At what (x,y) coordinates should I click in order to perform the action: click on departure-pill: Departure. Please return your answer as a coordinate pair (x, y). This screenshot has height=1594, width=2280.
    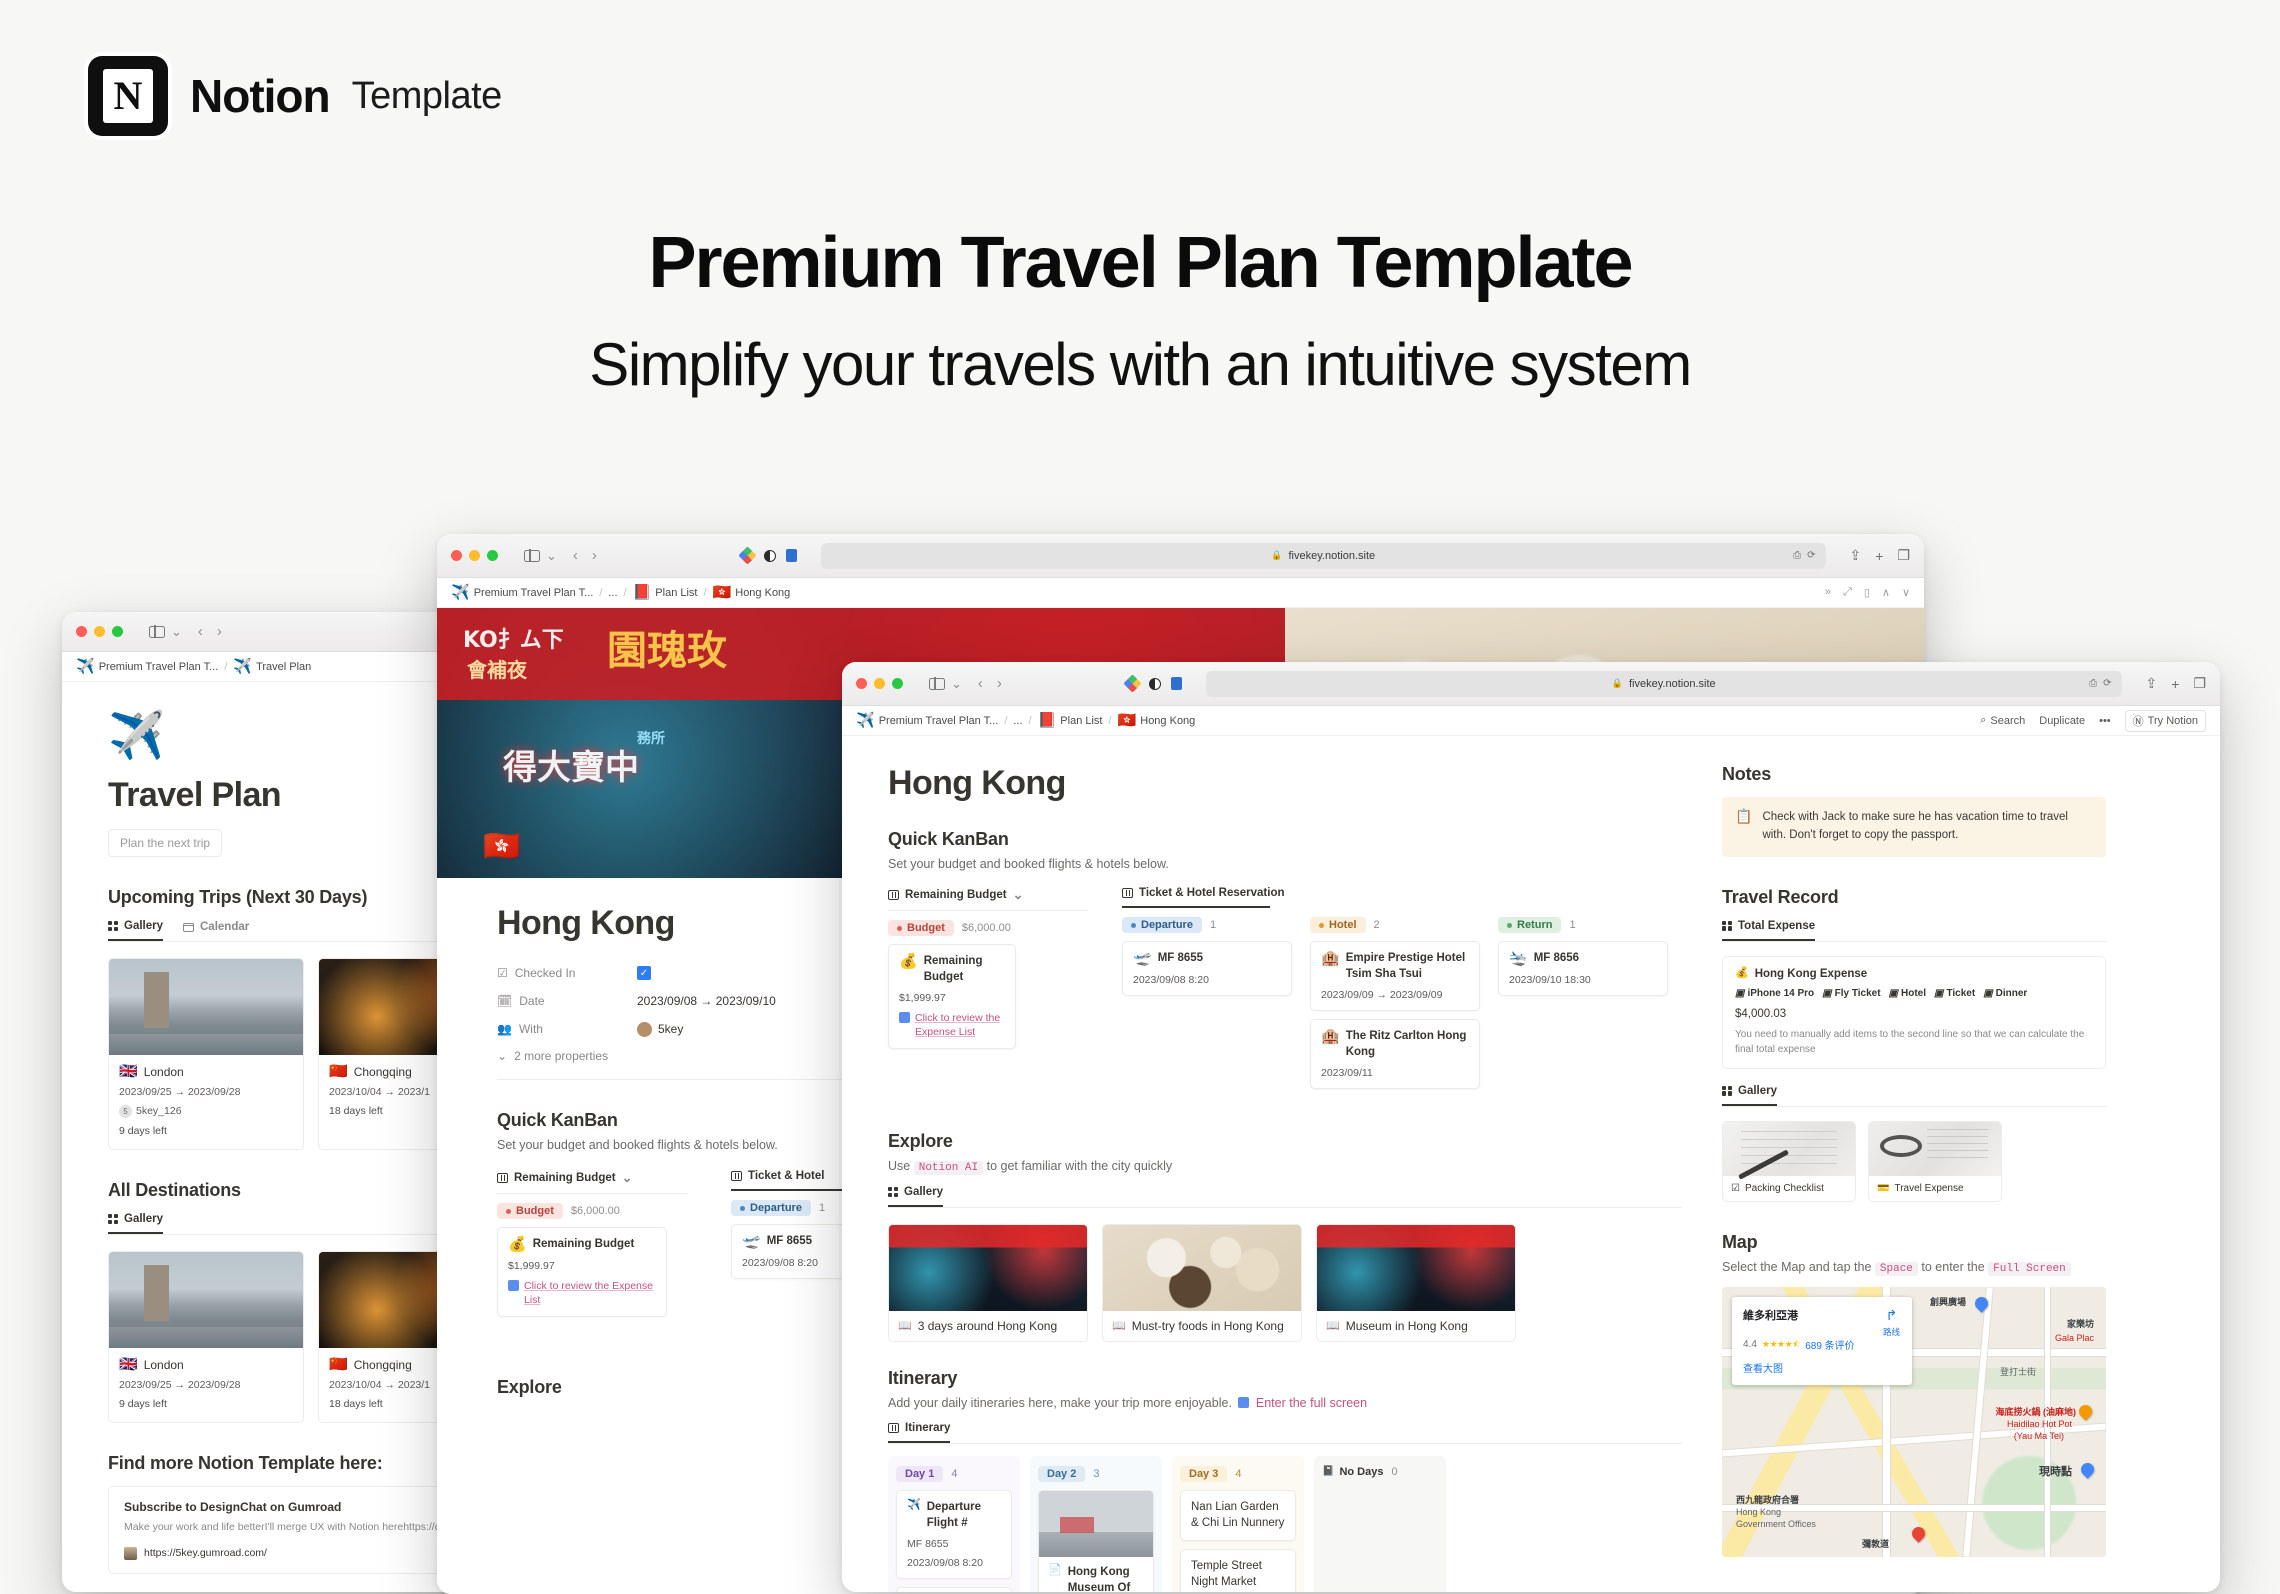
    Looking at the image, I should click on (771, 1208).